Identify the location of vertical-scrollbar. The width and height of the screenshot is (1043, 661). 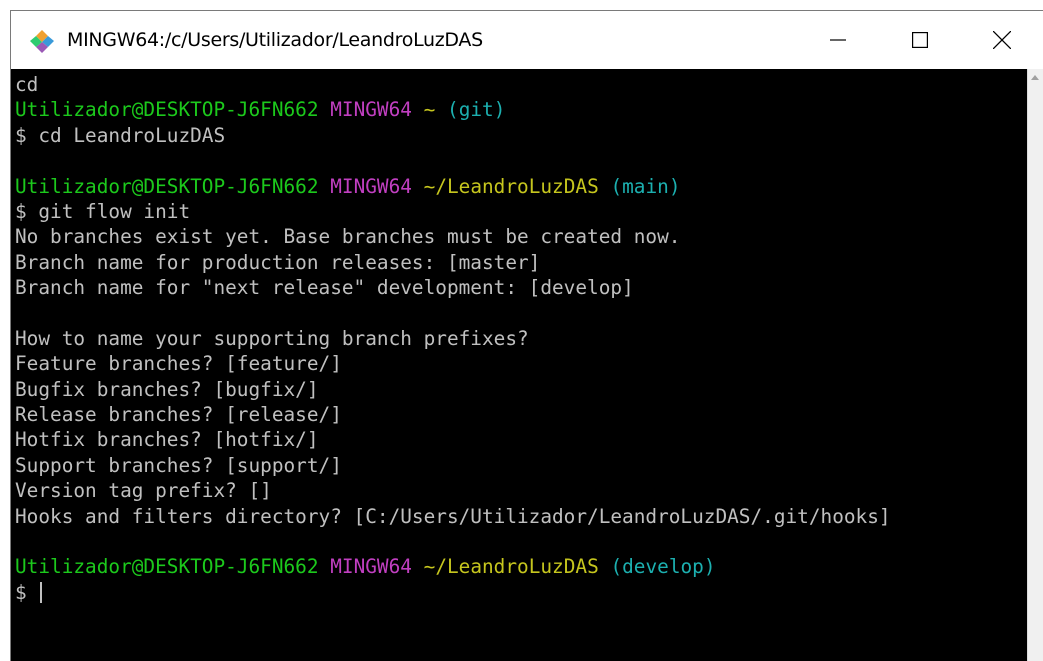
(1035, 365).